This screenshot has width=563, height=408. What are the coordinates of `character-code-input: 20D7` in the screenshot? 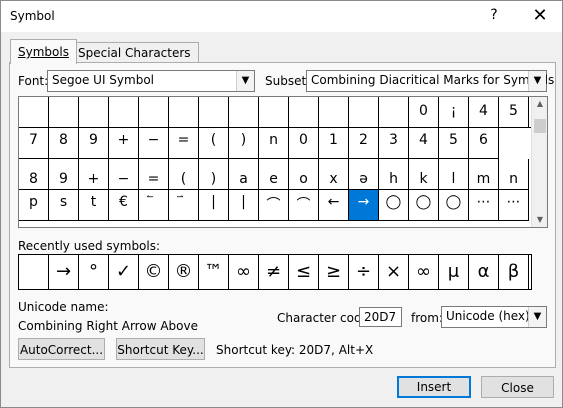 It's located at (380, 317).